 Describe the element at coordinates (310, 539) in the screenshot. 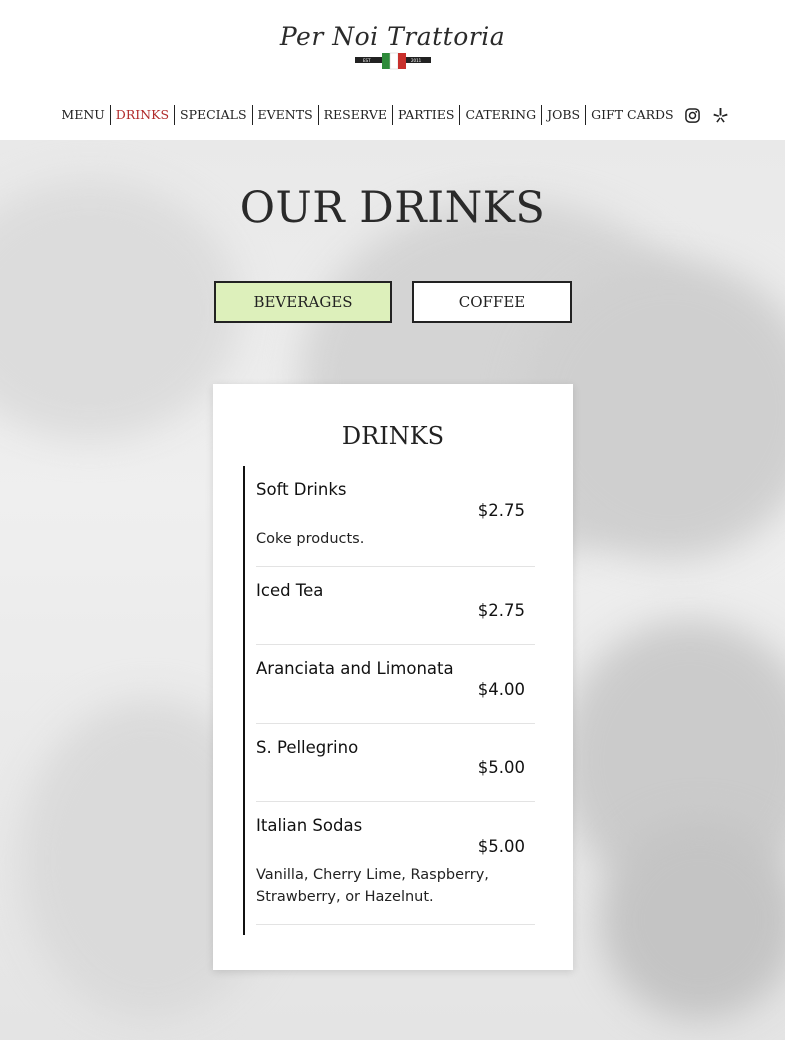

I see `menu-item-description: Coke products.` at that location.